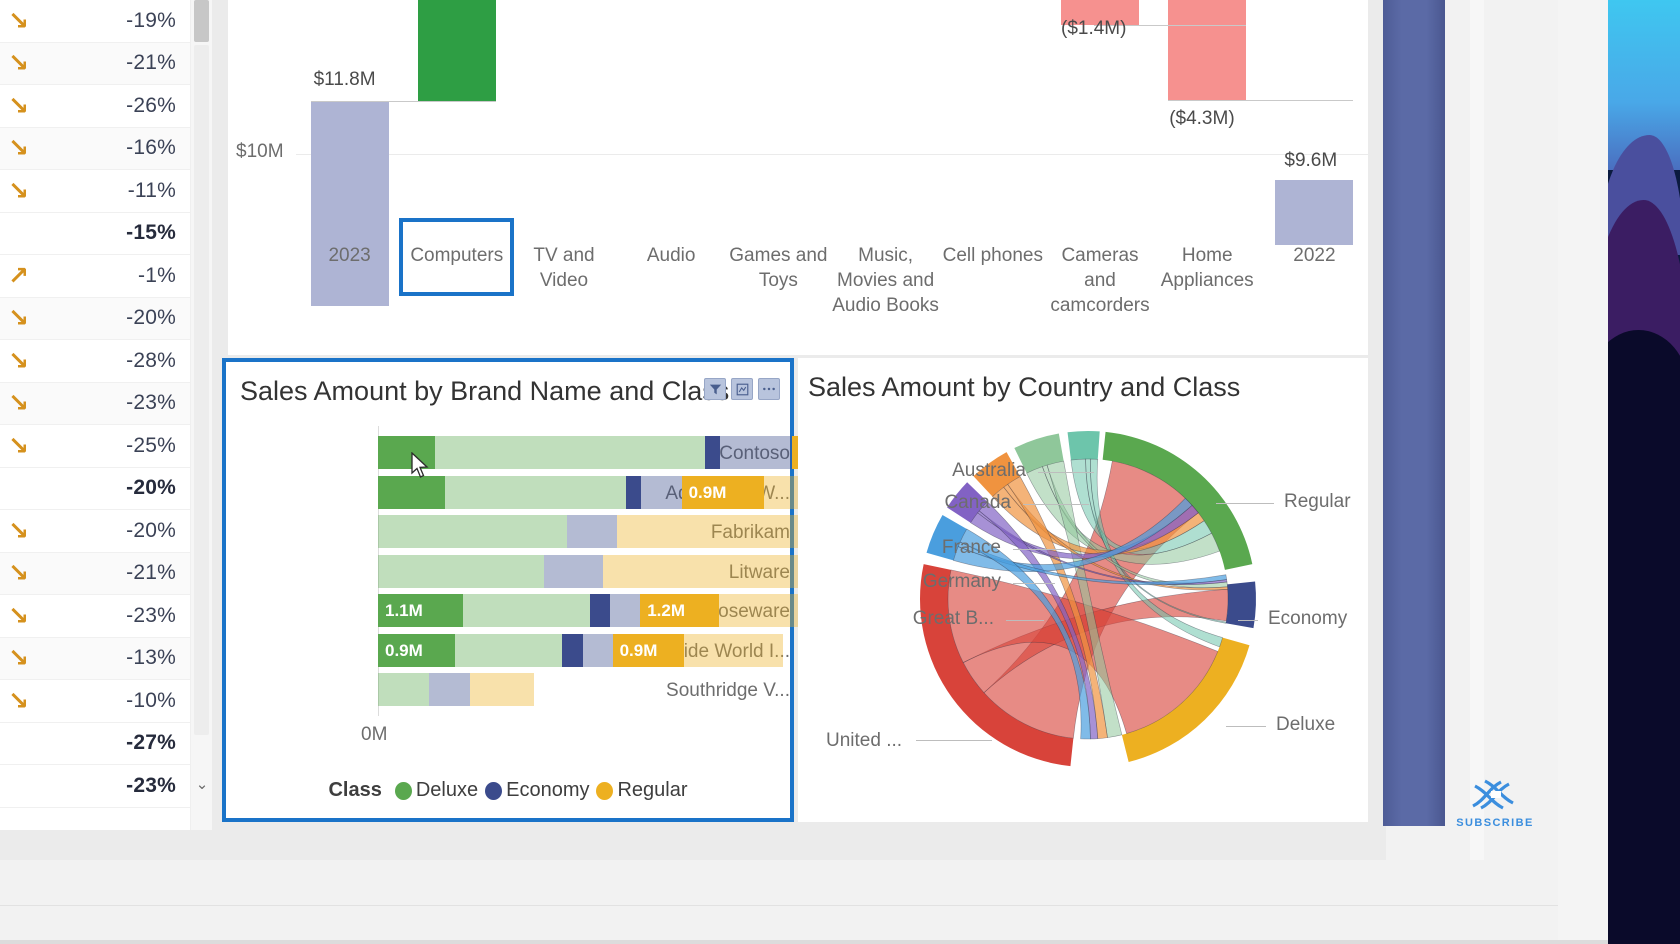  Describe the element at coordinates (992, 255) in the screenshot. I see `waterfall-category-label: Cell phones` at that location.